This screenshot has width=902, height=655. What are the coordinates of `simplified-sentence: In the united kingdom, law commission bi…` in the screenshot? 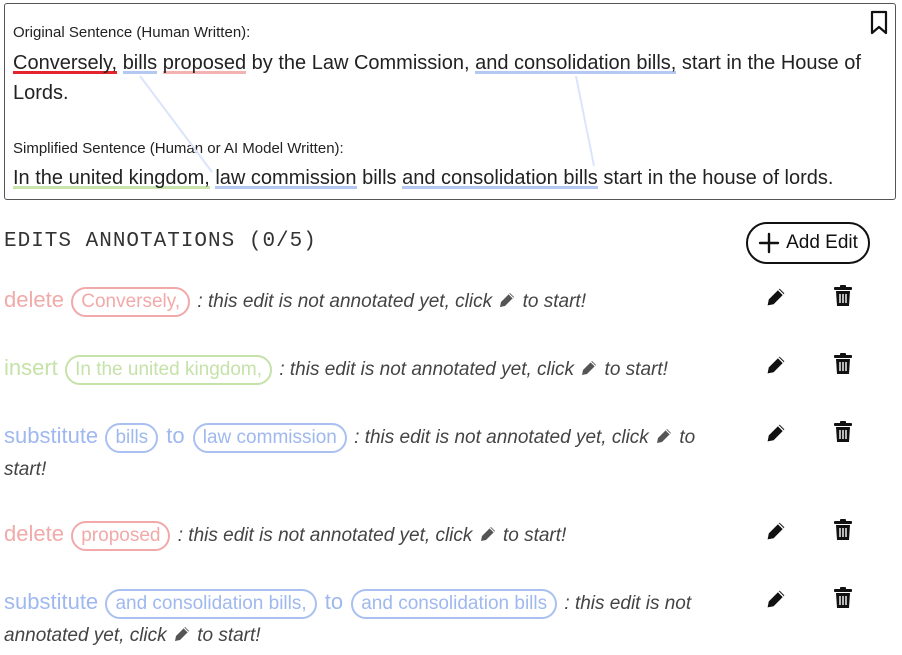 It's located at (443, 178).